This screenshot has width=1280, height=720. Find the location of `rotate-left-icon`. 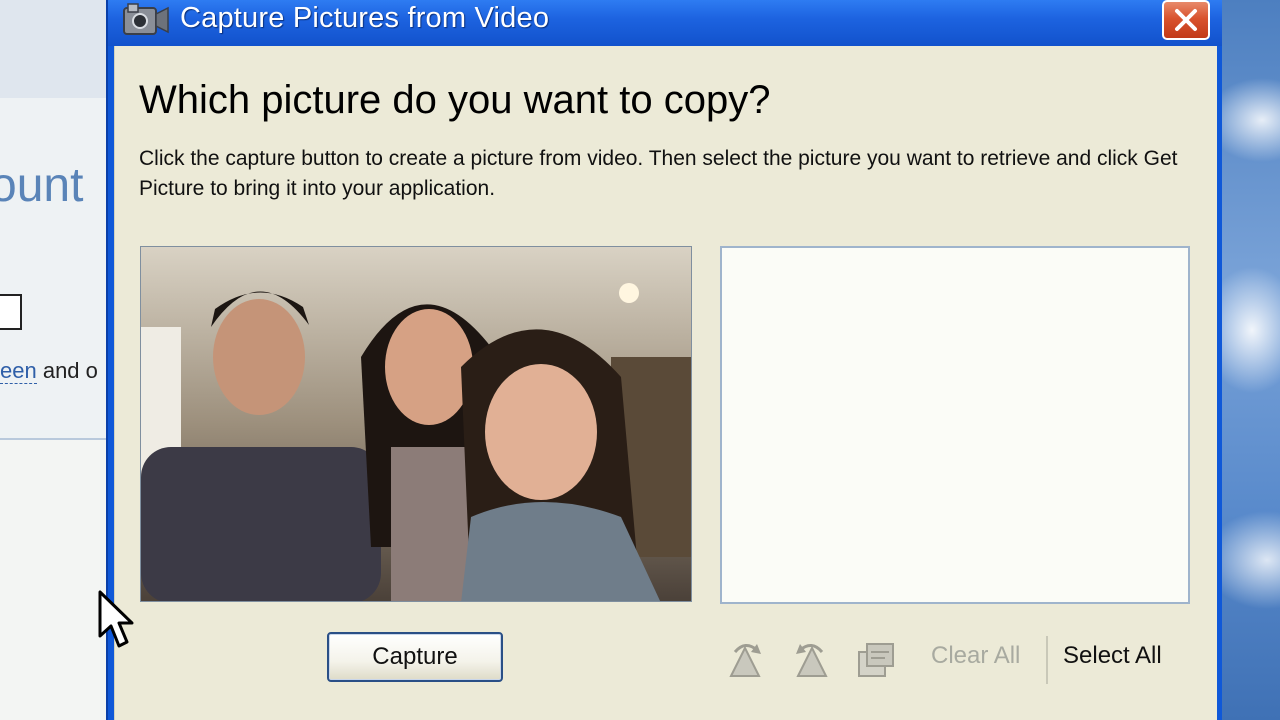

rotate-left-icon is located at coordinates (811, 660).